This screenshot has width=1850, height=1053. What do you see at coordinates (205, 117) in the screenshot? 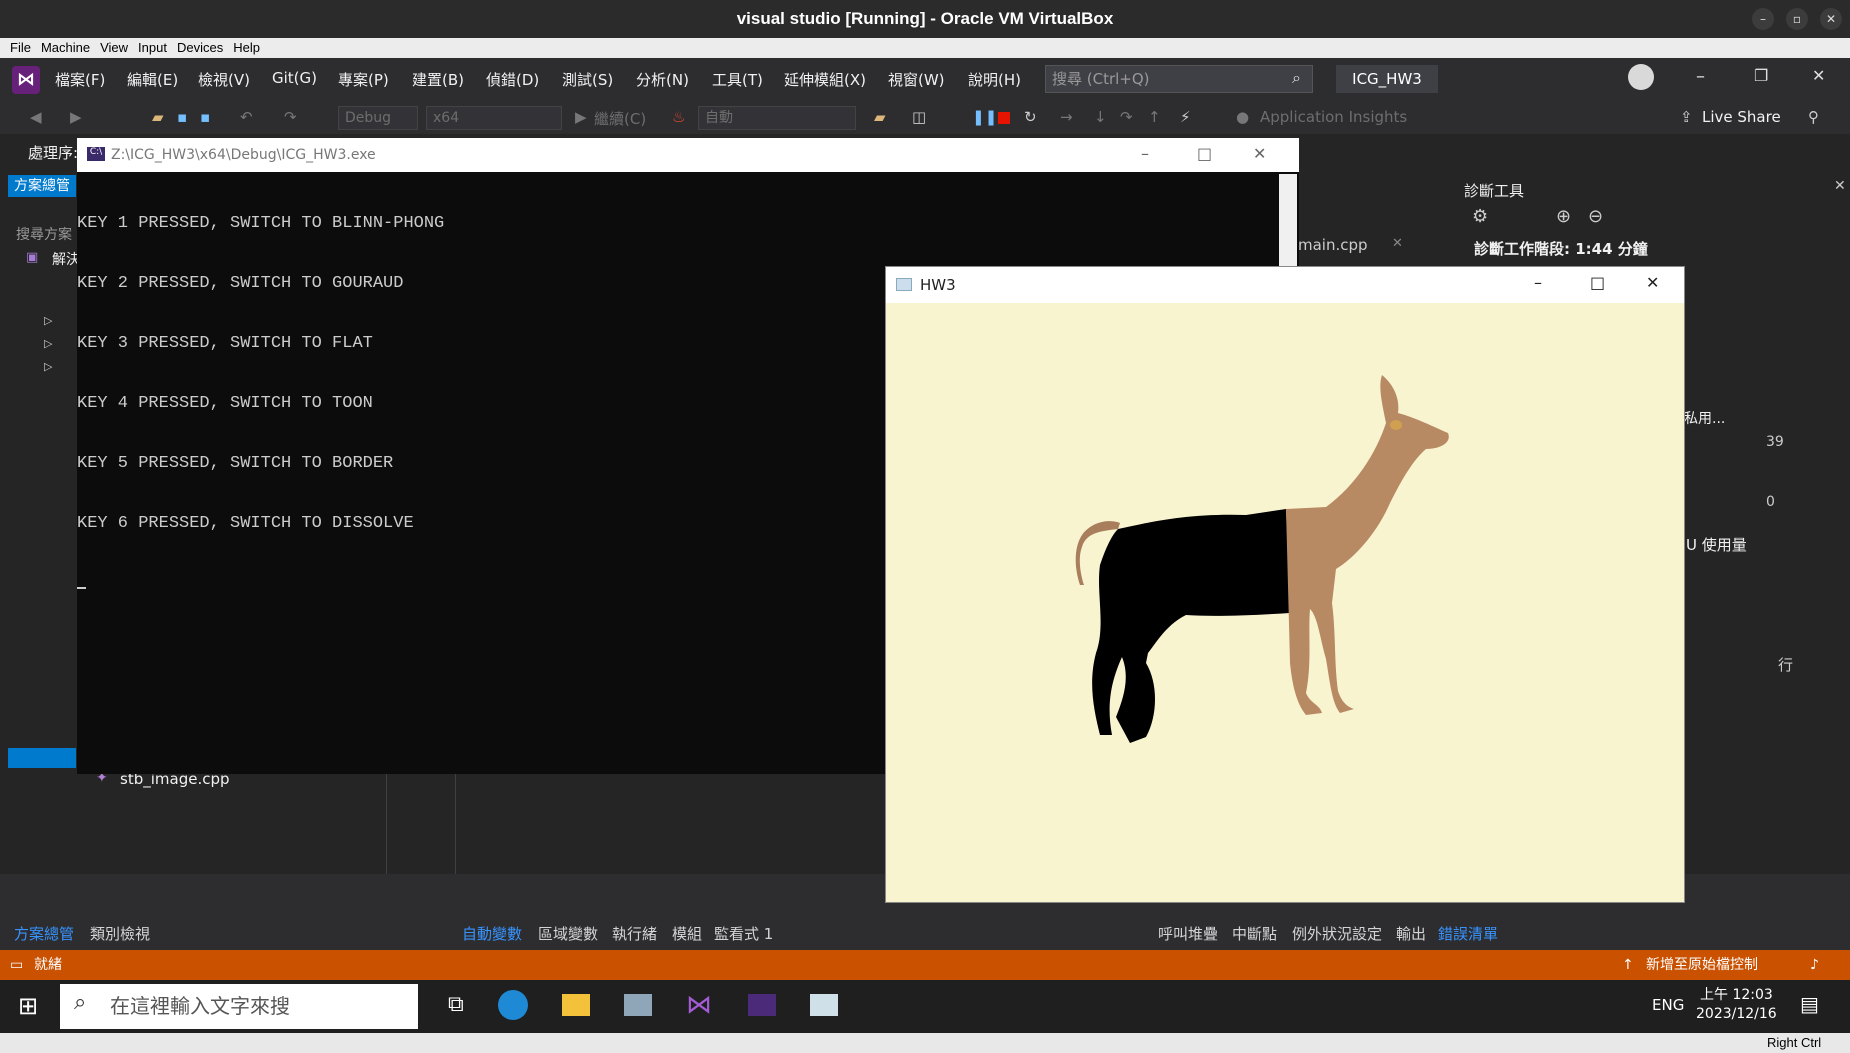
I see `save-all-icon: ▪` at bounding box center [205, 117].